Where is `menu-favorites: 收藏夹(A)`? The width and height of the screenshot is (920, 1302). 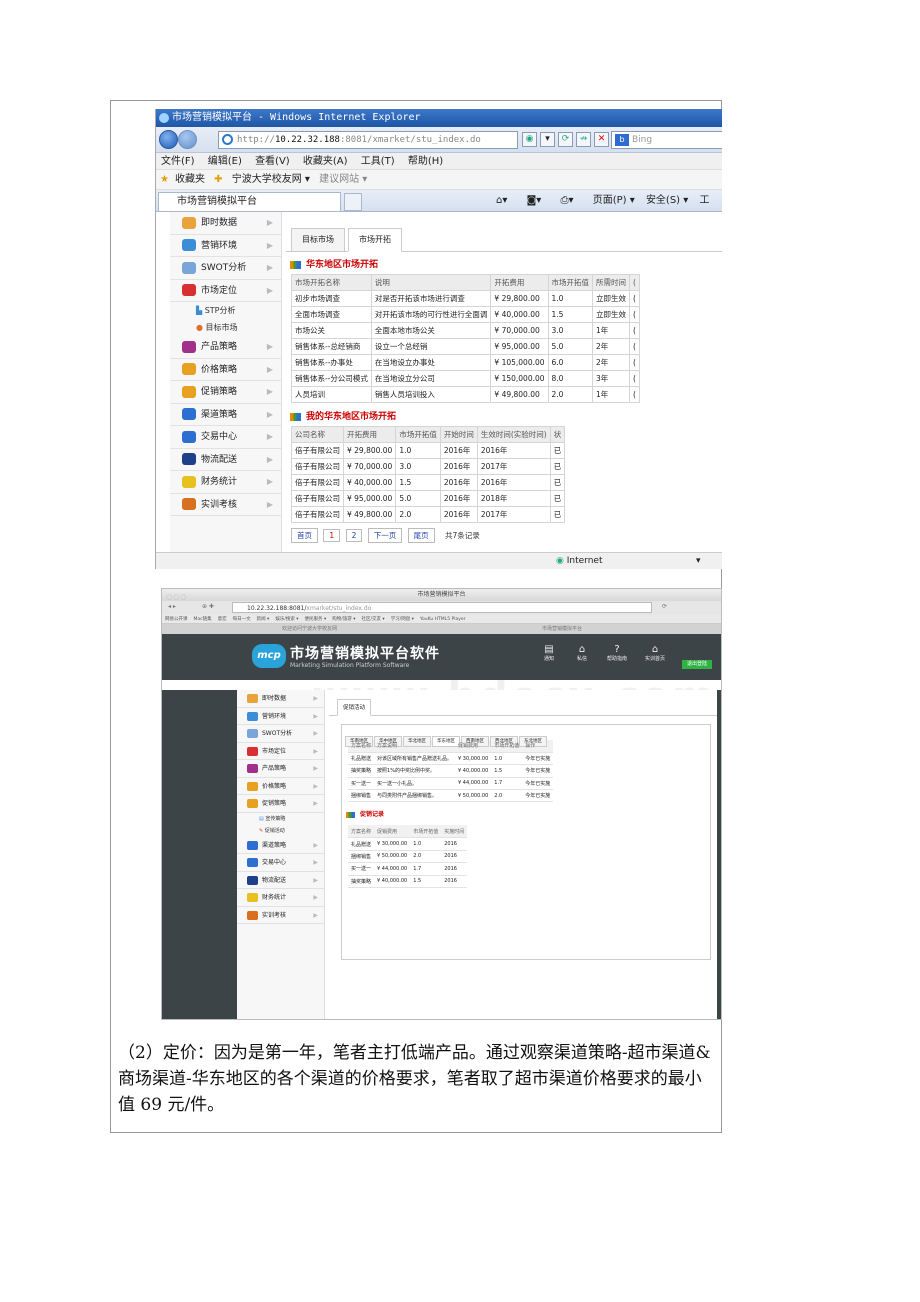
menu-favorites: 收藏夹(A) is located at coordinates (325, 161).